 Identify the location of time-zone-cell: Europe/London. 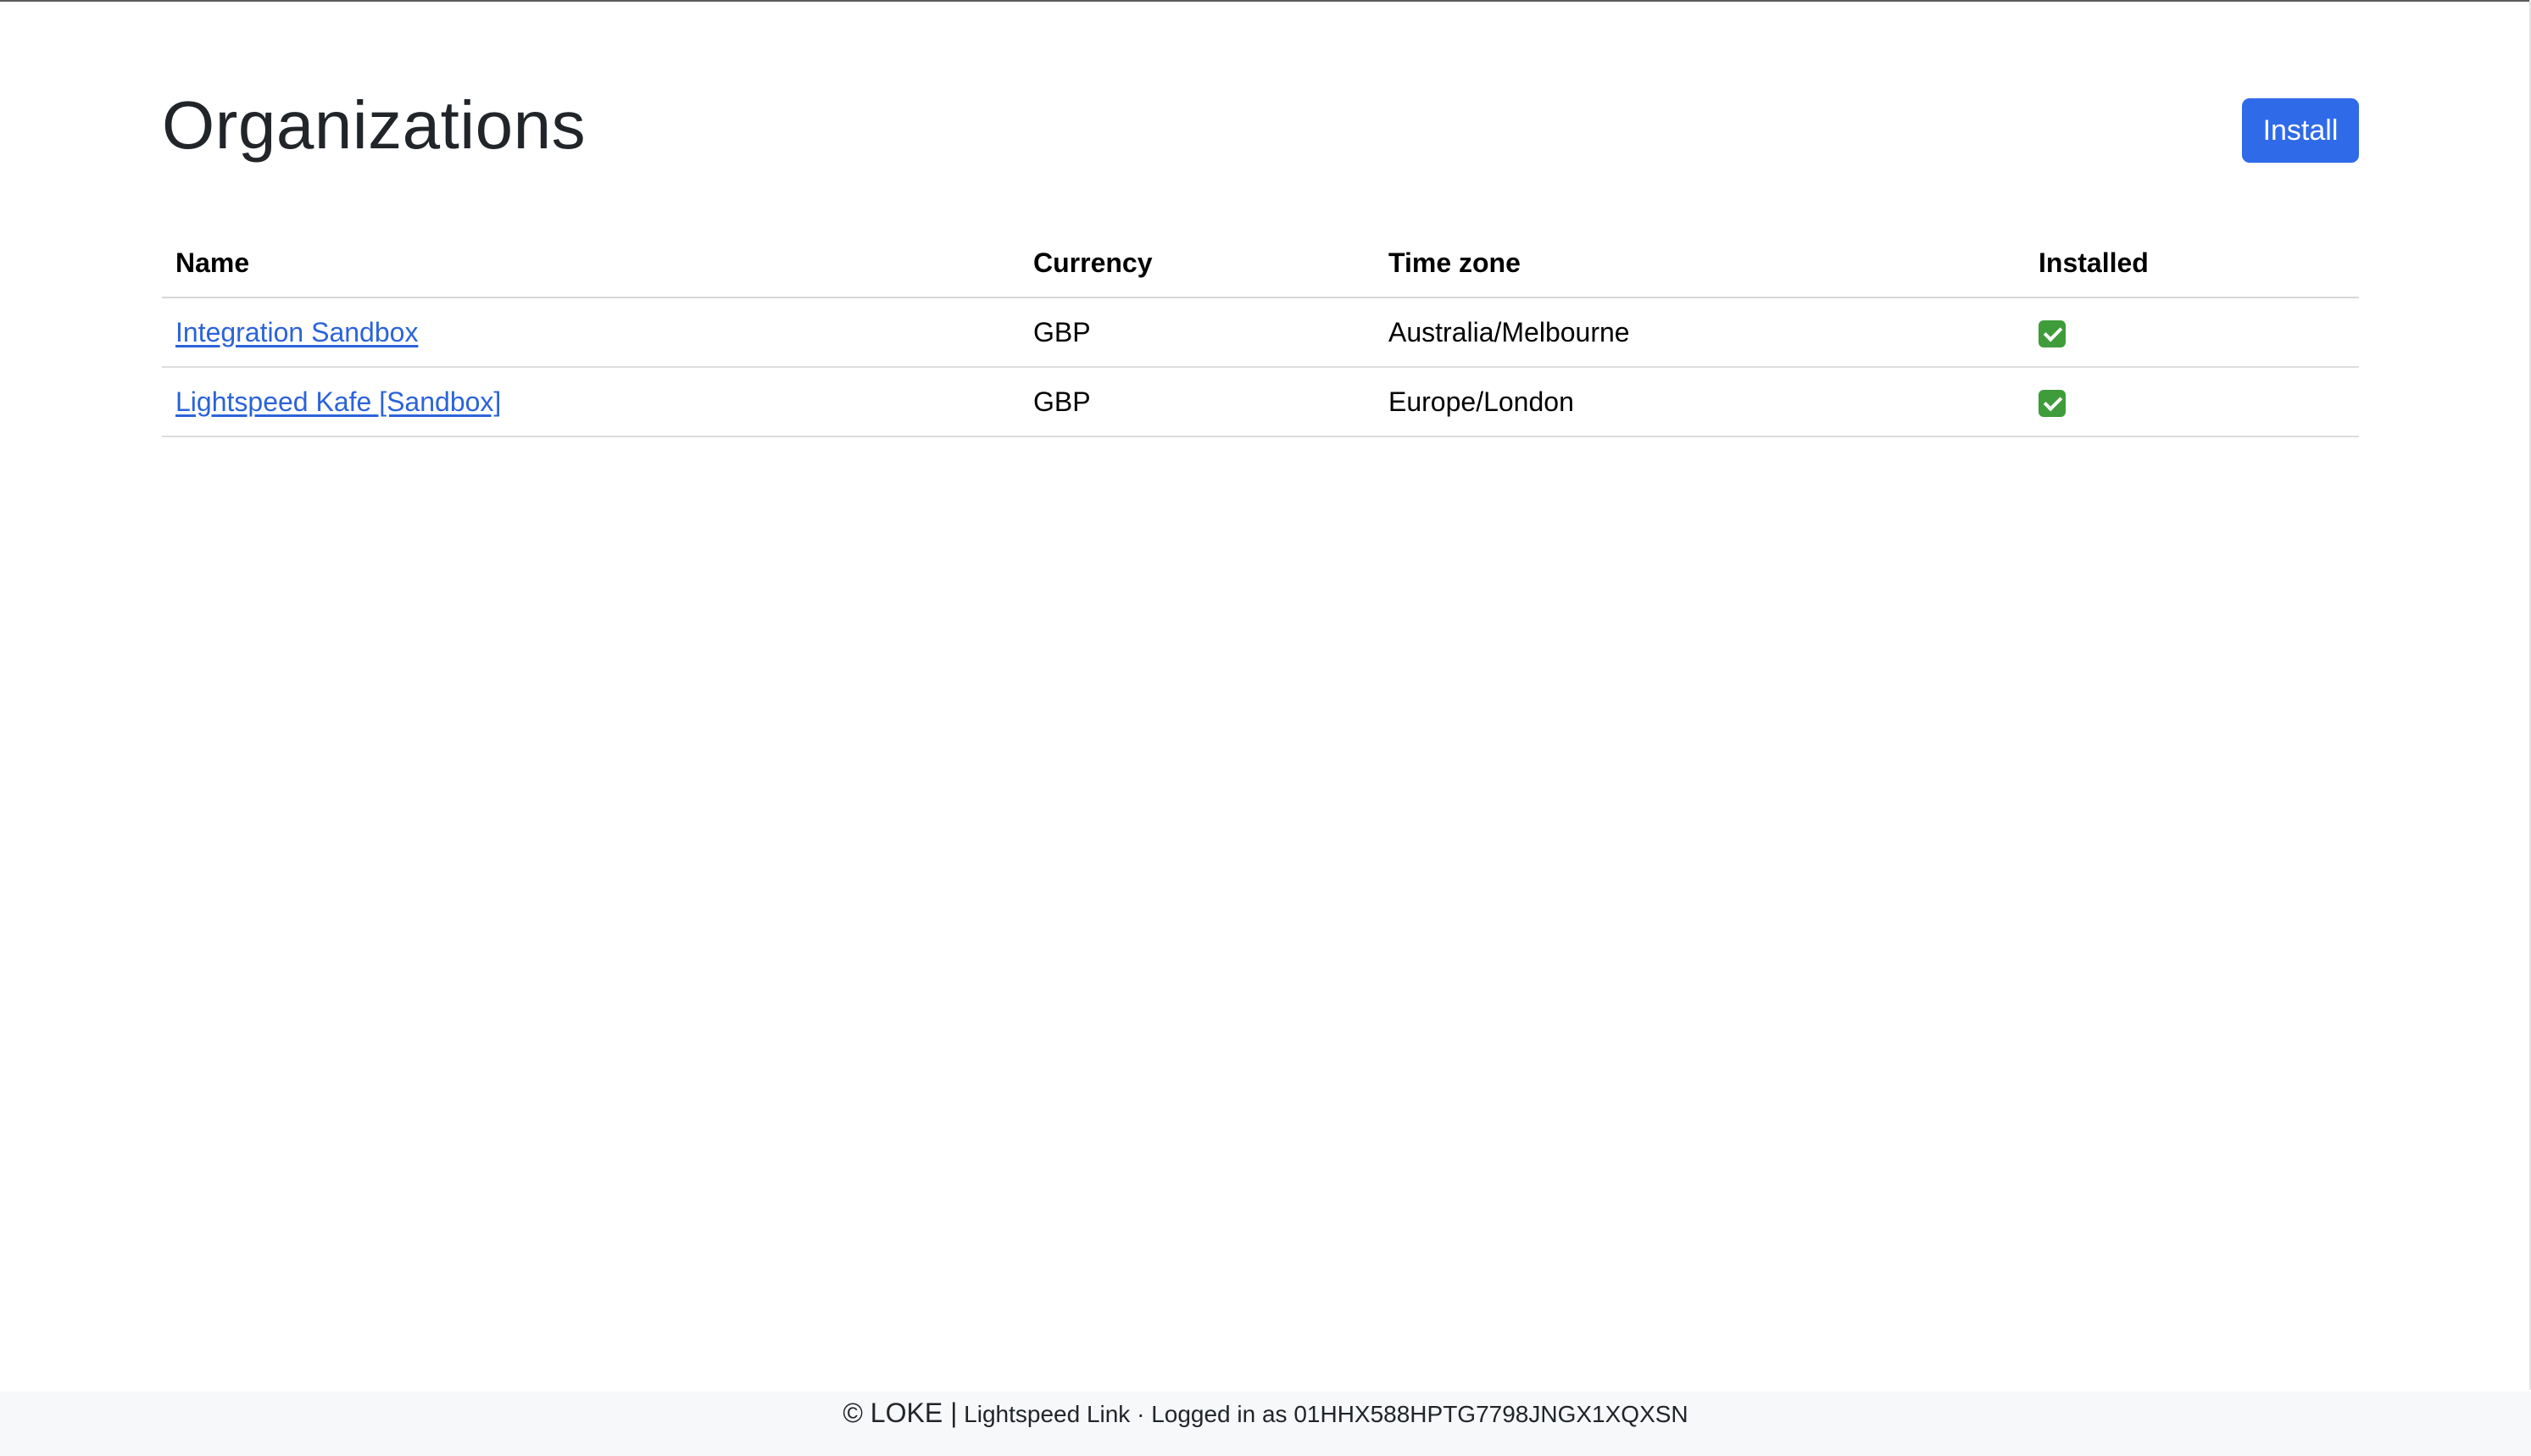
(1700, 402).